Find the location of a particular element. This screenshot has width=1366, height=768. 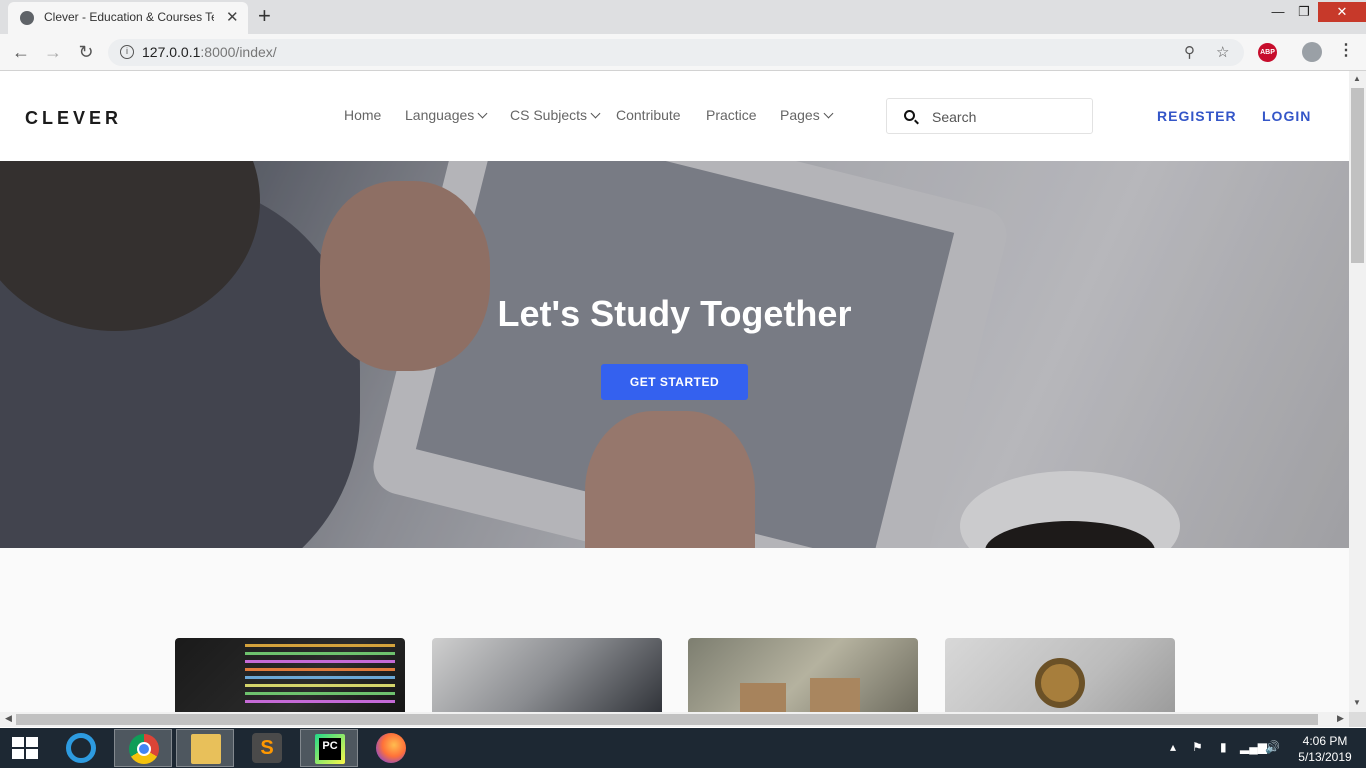

nav-cs-subjects: CS Subjects is located at coordinates (555, 115).